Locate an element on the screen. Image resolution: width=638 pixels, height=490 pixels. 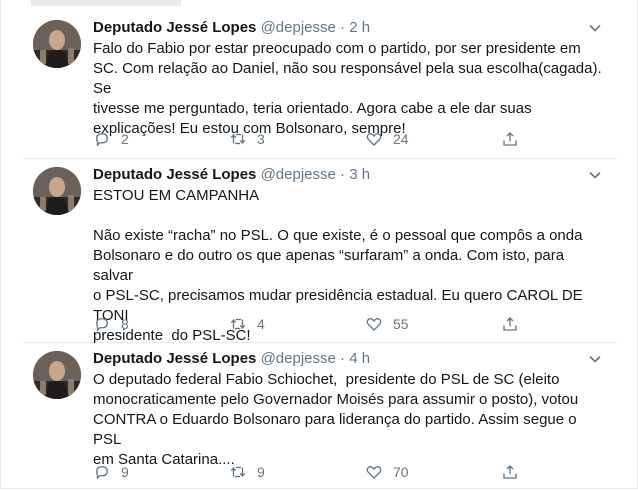
timestamp: 4 h is located at coordinates (359, 358).